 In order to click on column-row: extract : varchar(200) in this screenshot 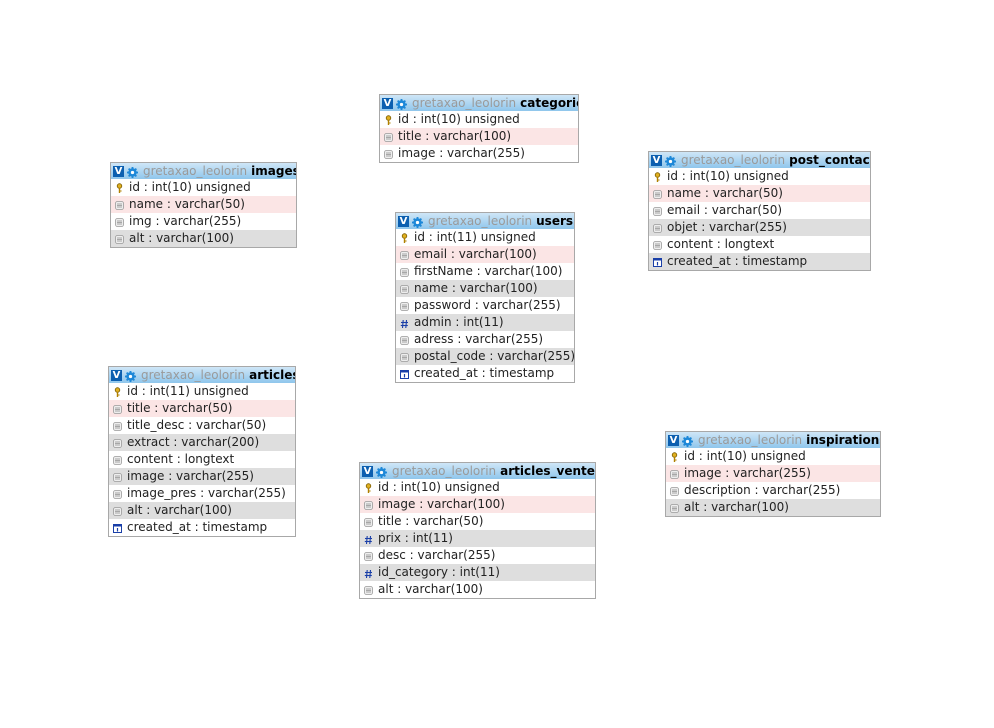, I will do `click(202, 442)`.